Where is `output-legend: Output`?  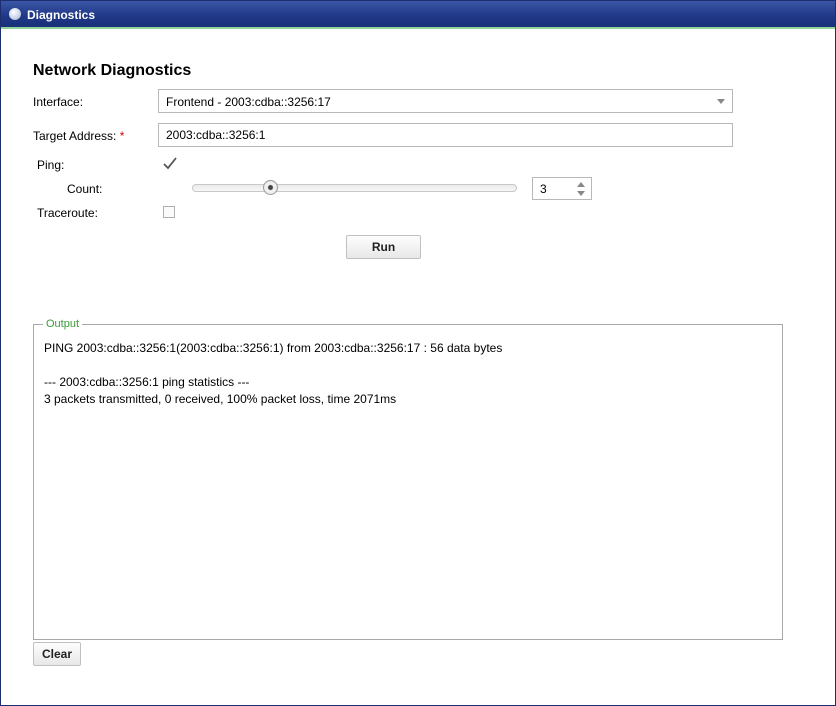 output-legend: Output is located at coordinates (63, 324).